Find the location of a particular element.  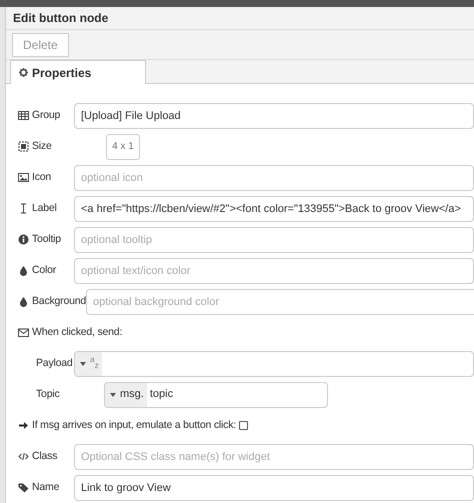

input-field: Link to groov View is located at coordinates (274, 487).